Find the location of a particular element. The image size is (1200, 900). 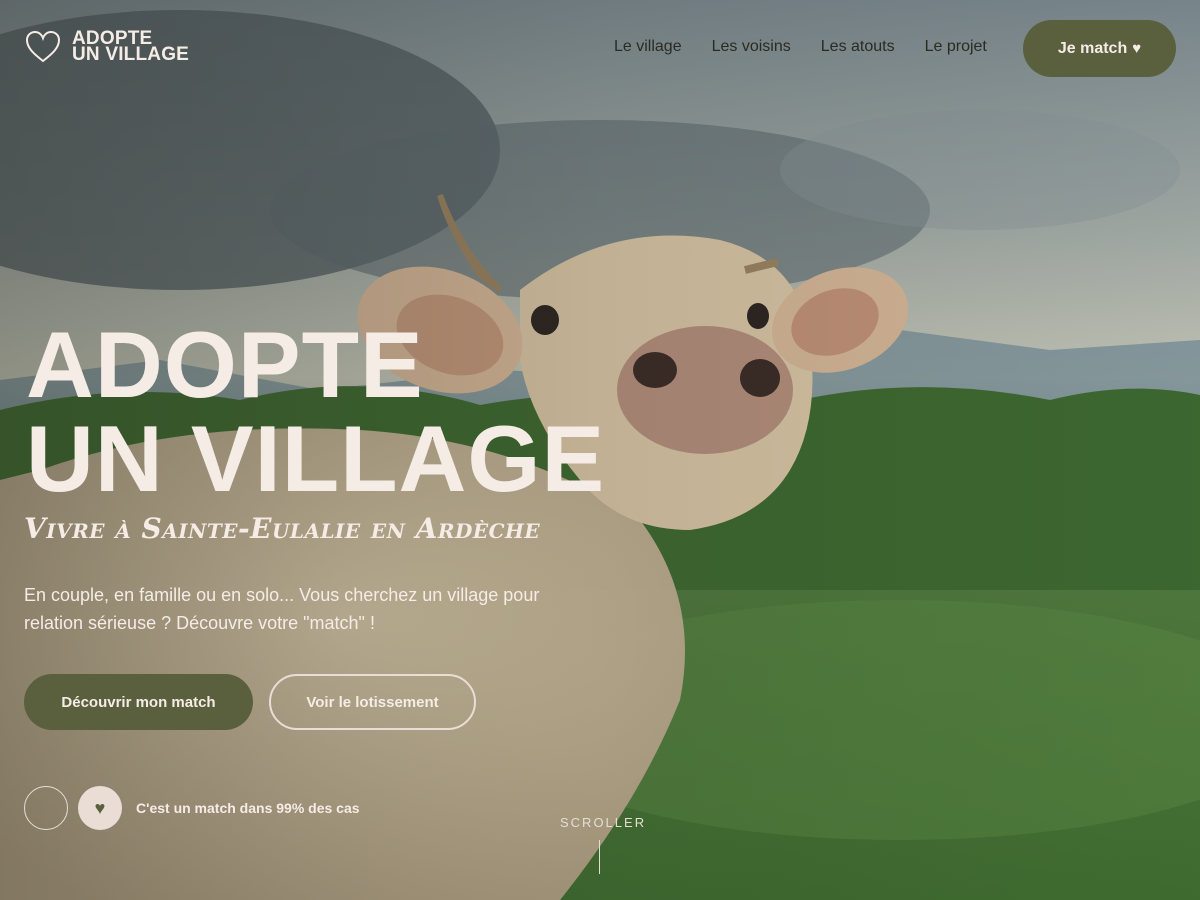

nav-item-les-atouts: Les atouts is located at coordinates (858, 47).